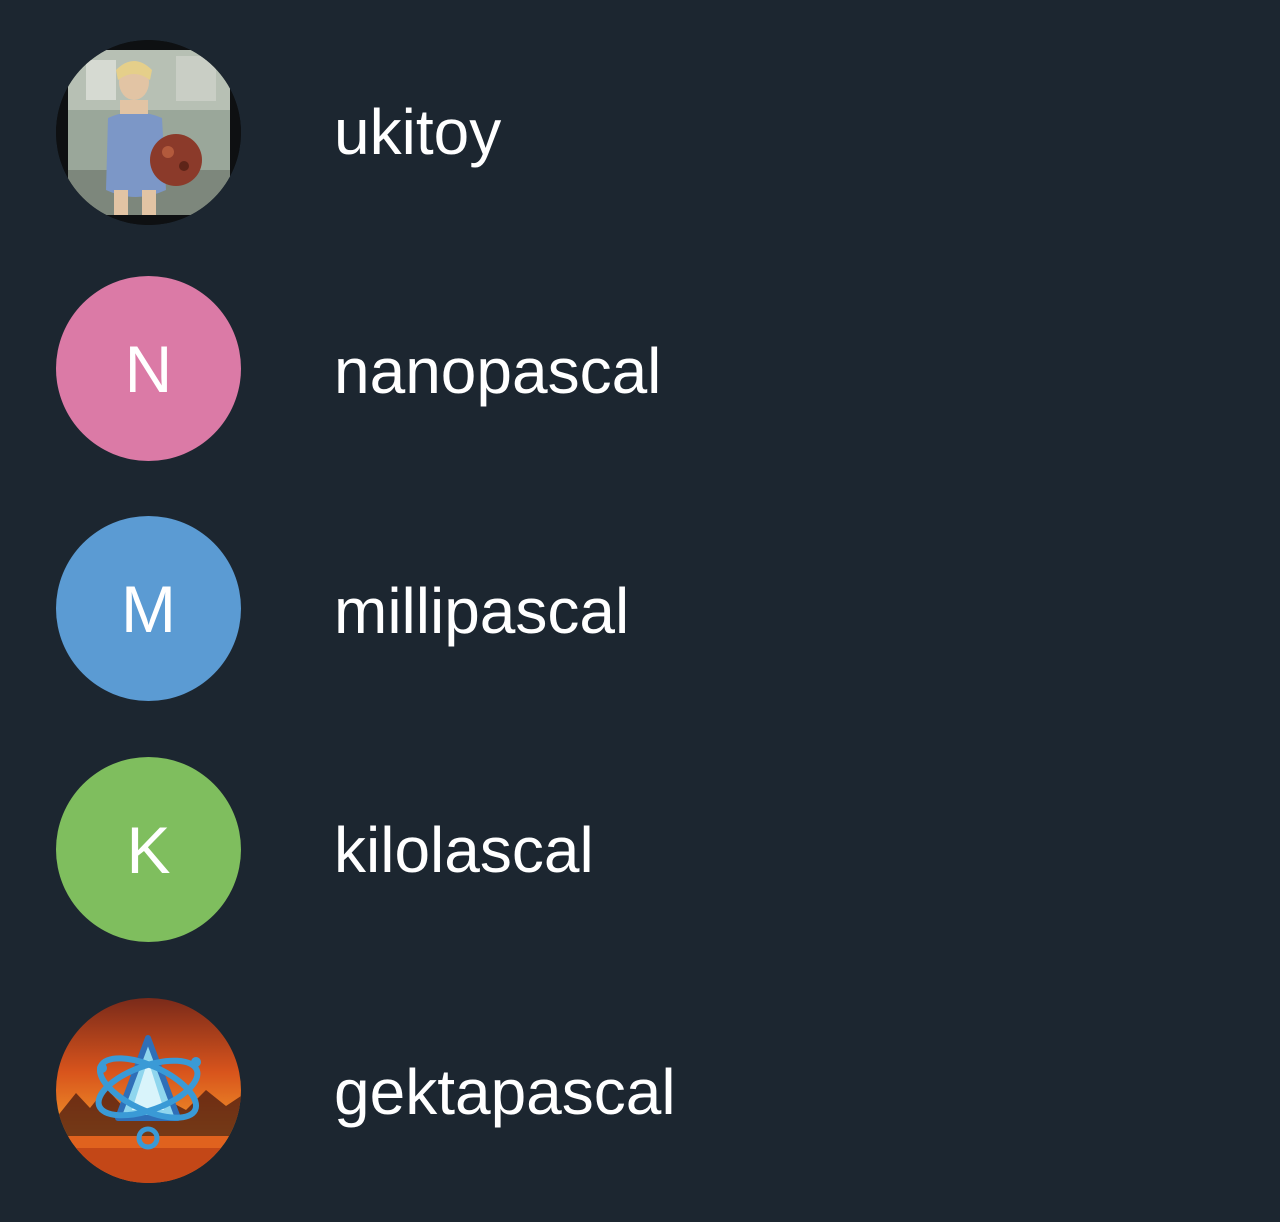  I want to click on avatar: M, so click(148, 608).